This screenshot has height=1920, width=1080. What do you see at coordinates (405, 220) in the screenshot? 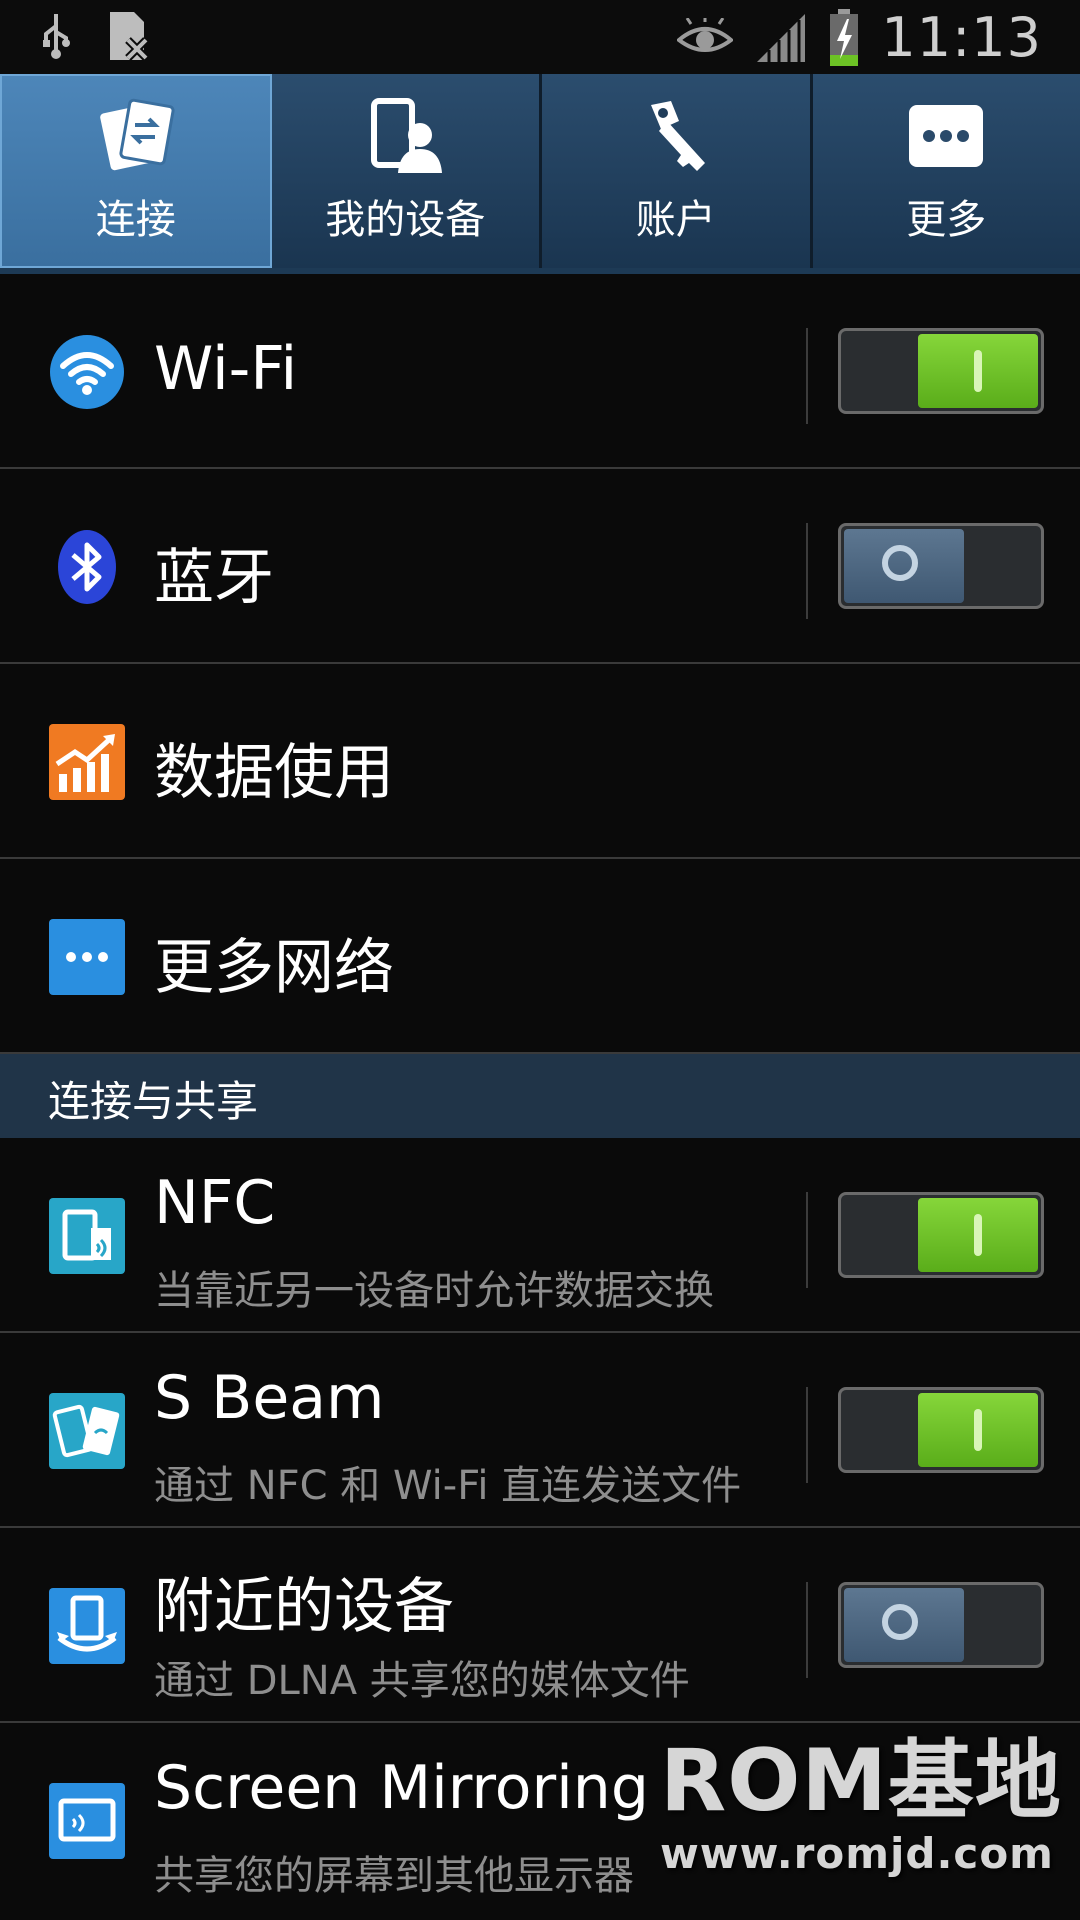
I see `tab-label: 我的设备` at bounding box center [405, 220].